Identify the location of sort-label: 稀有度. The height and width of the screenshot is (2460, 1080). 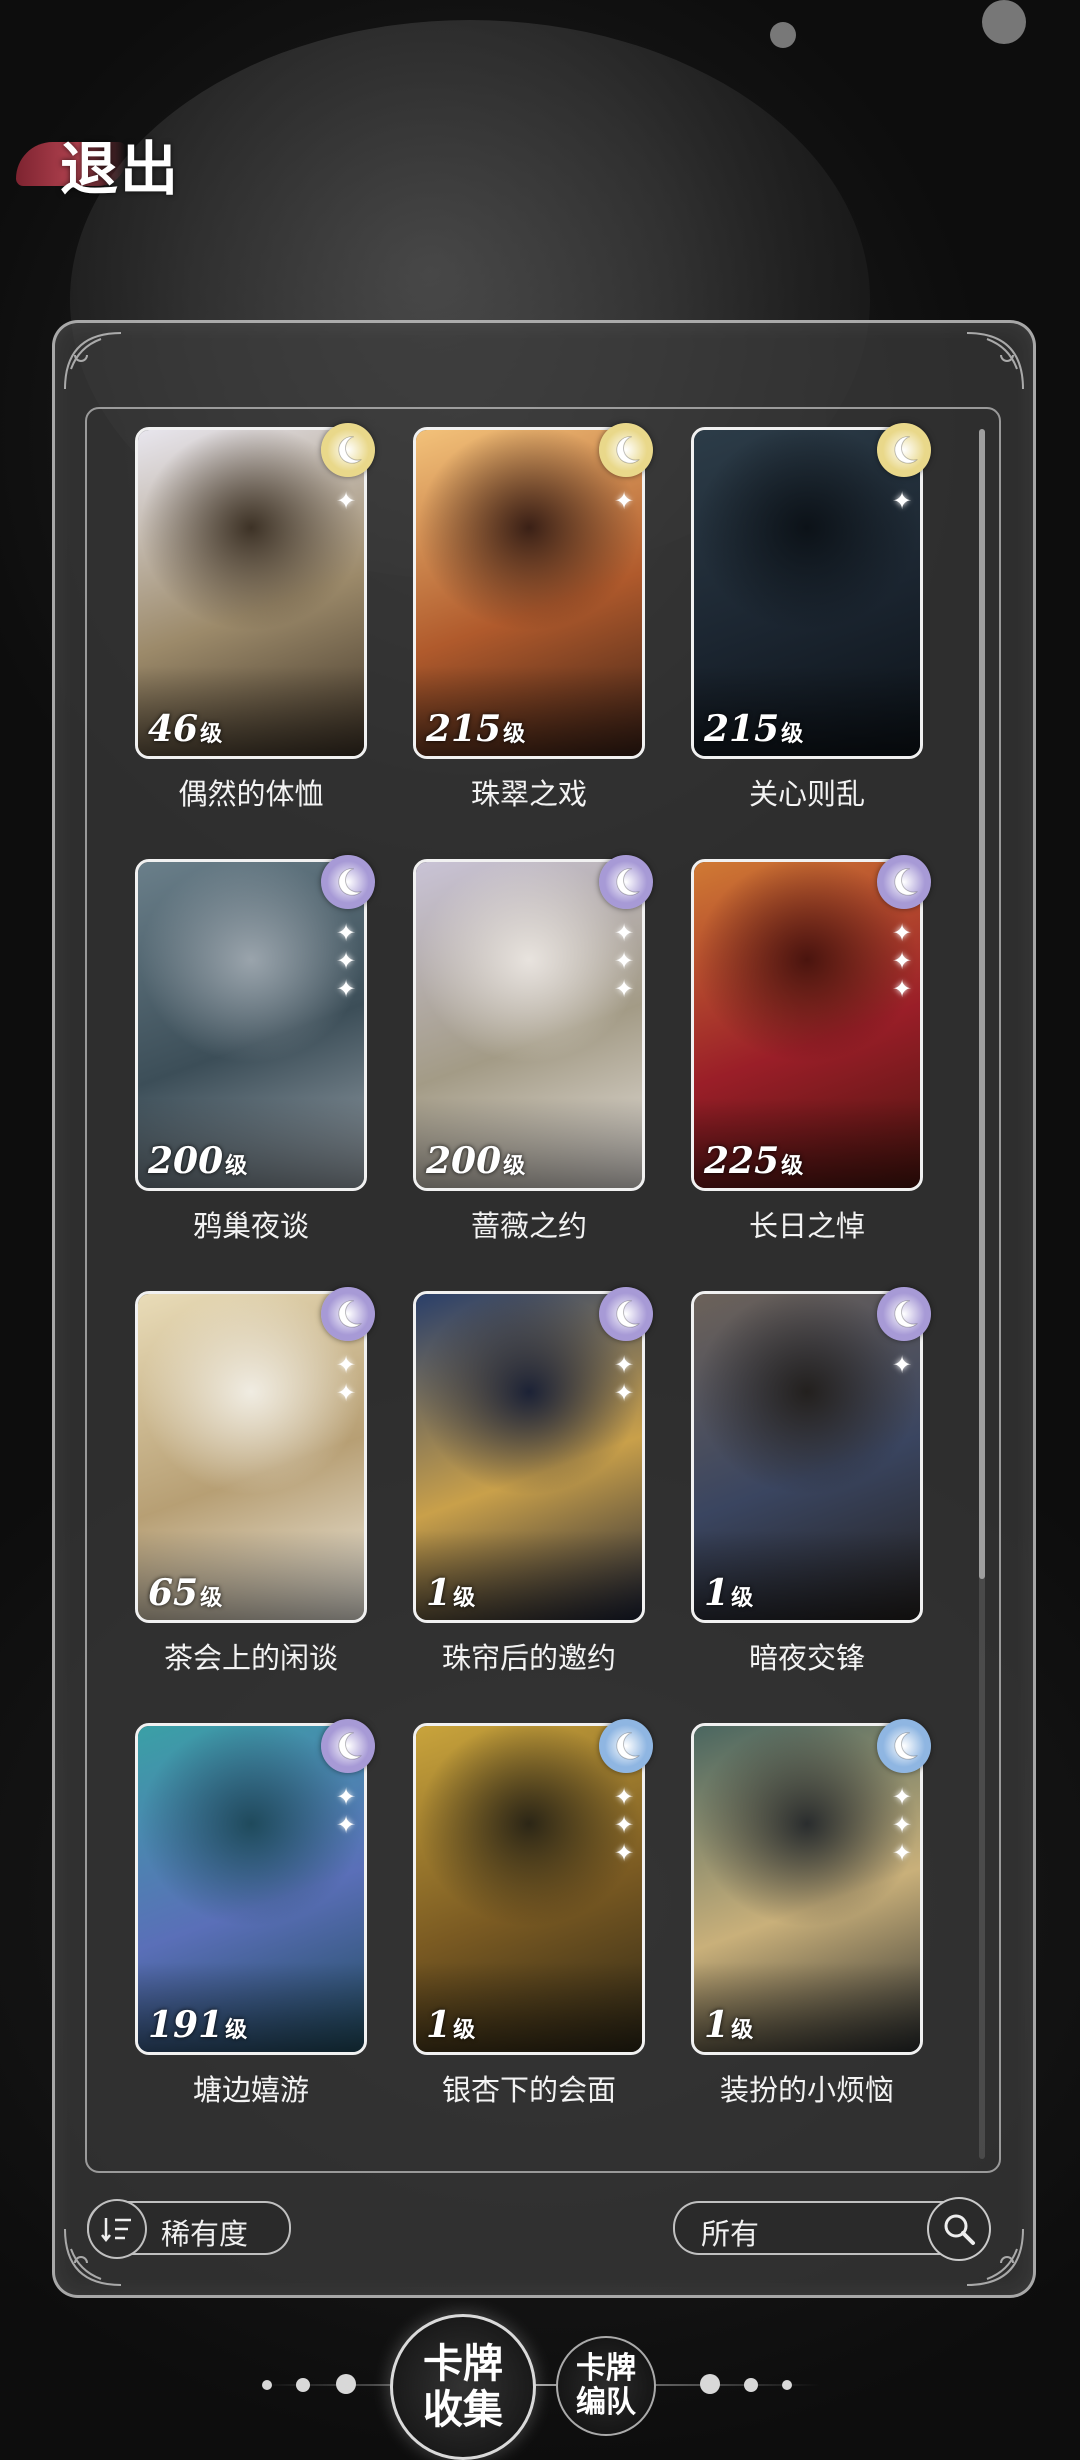
(205, 2234).